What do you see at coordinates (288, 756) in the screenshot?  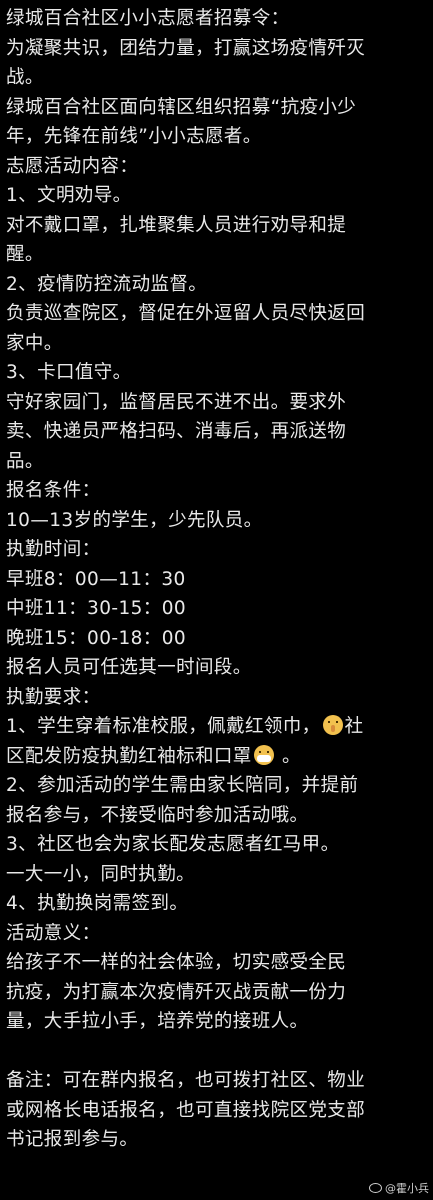 I see `text-segment: 。` at bounding box center [288, 756].